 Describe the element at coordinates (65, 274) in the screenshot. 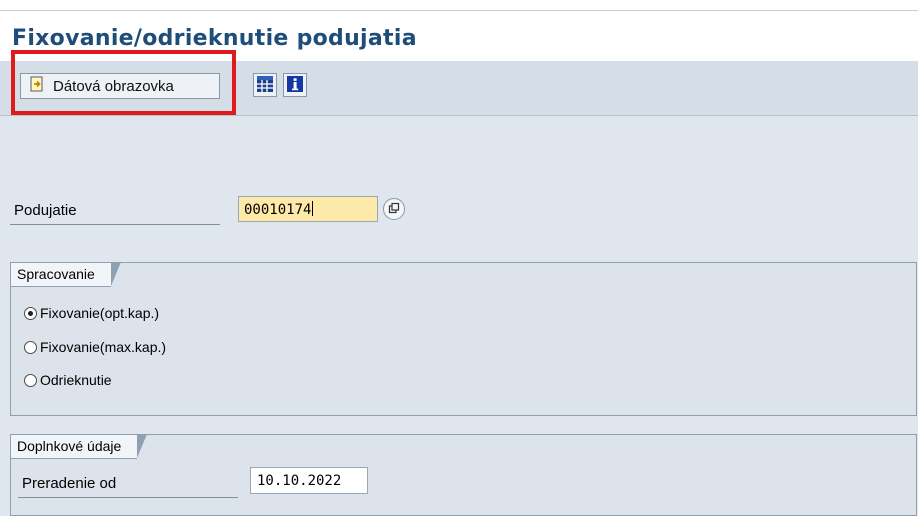

I see `processing-group-title: Spracovanie` at that location.